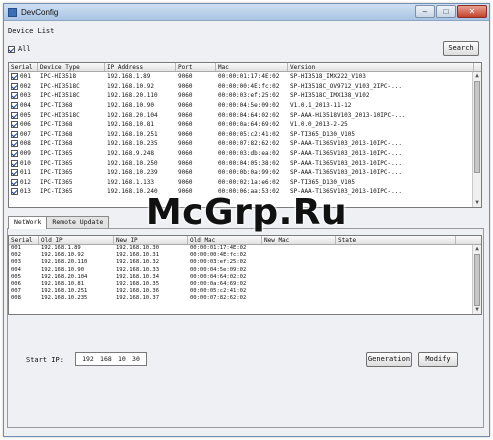  Describe the element at coordinates (330, 96) in the screenshot. I see `version-cell: SP-HI3518C_IMX138_V102` at that location.